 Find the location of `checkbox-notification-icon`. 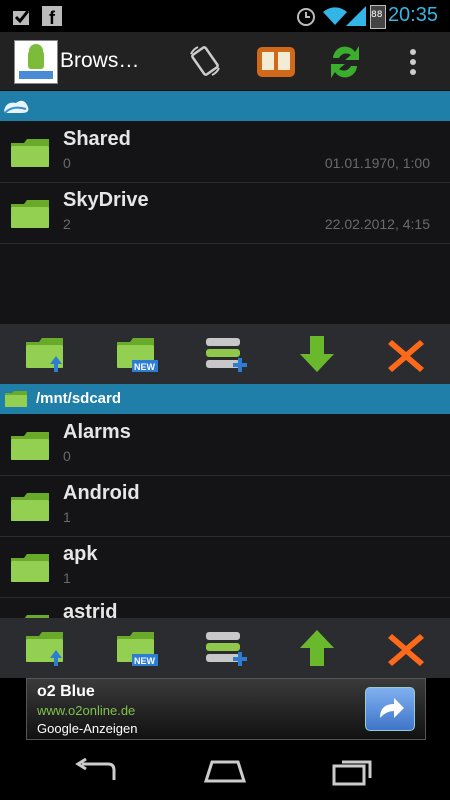

checkbox-notification-icon is located at coordinates (21, 17).